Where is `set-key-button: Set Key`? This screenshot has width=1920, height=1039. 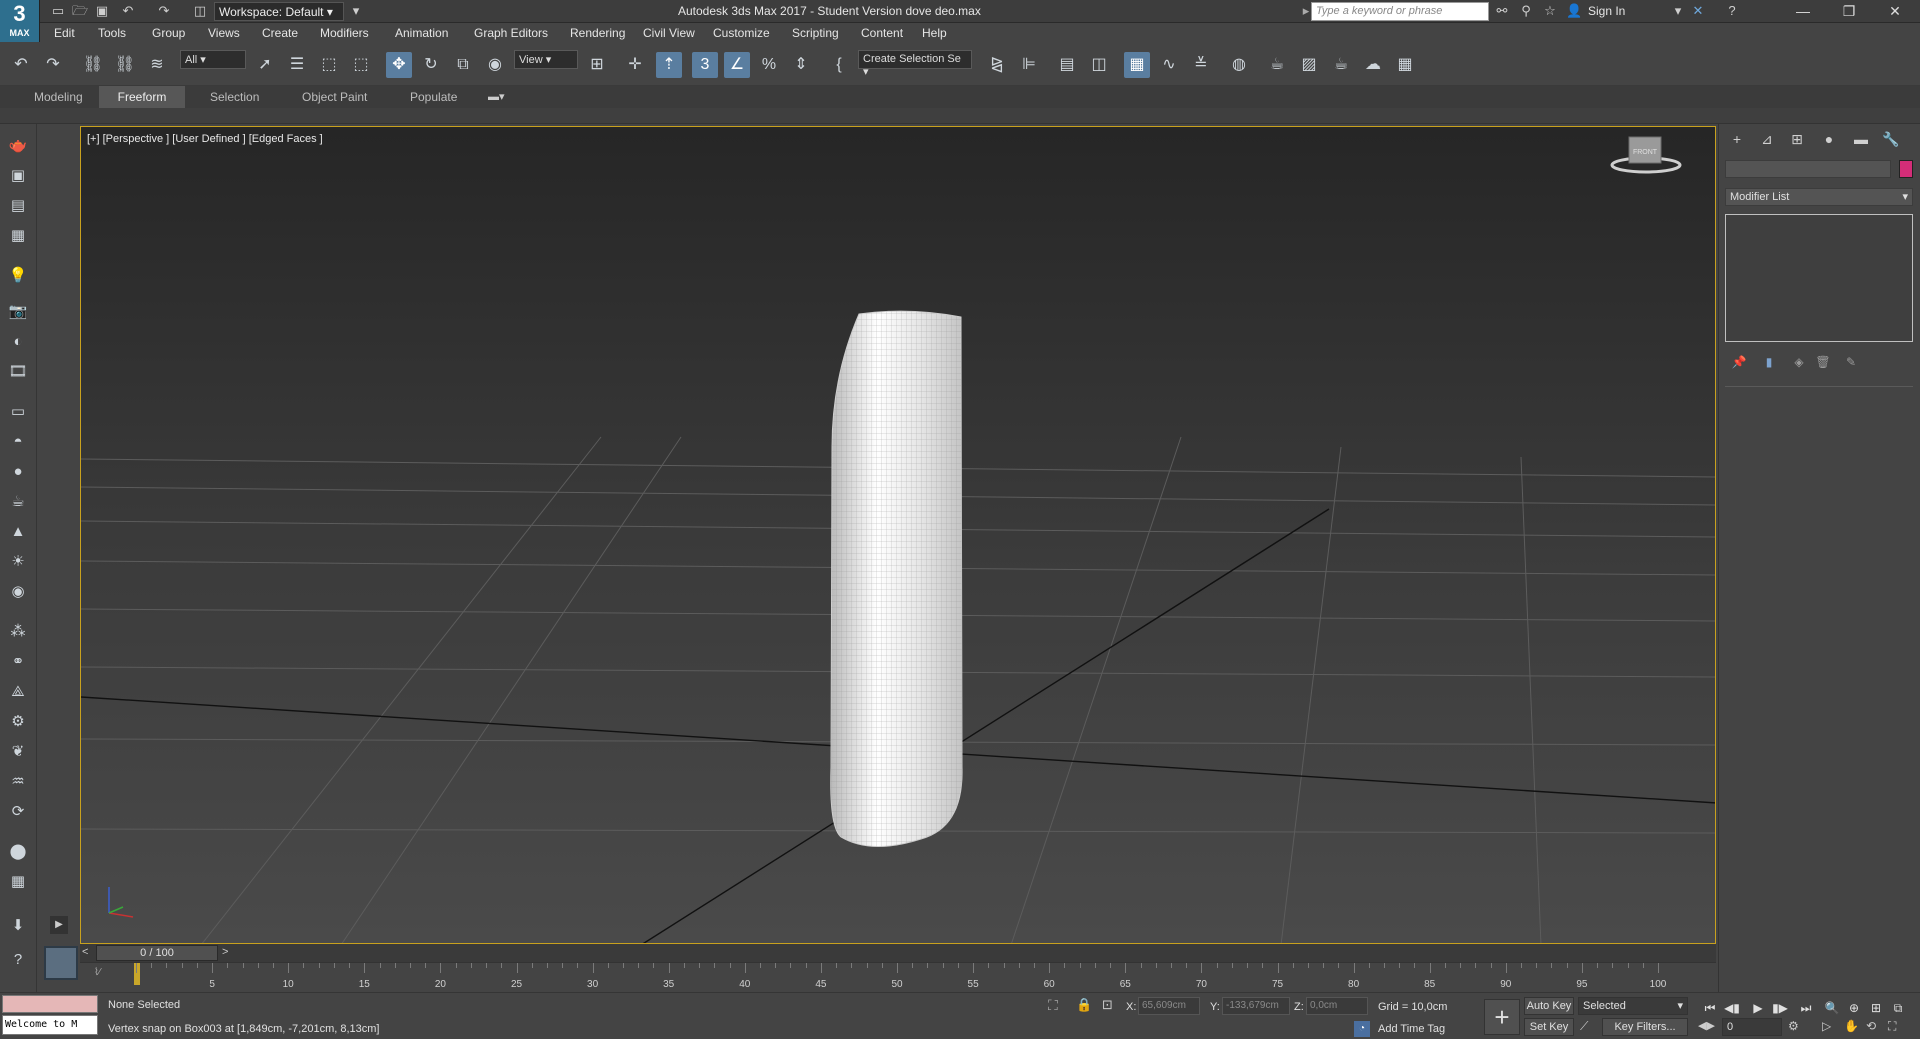 set-key-button: Set Key is located at coordinates (1549, 1027).